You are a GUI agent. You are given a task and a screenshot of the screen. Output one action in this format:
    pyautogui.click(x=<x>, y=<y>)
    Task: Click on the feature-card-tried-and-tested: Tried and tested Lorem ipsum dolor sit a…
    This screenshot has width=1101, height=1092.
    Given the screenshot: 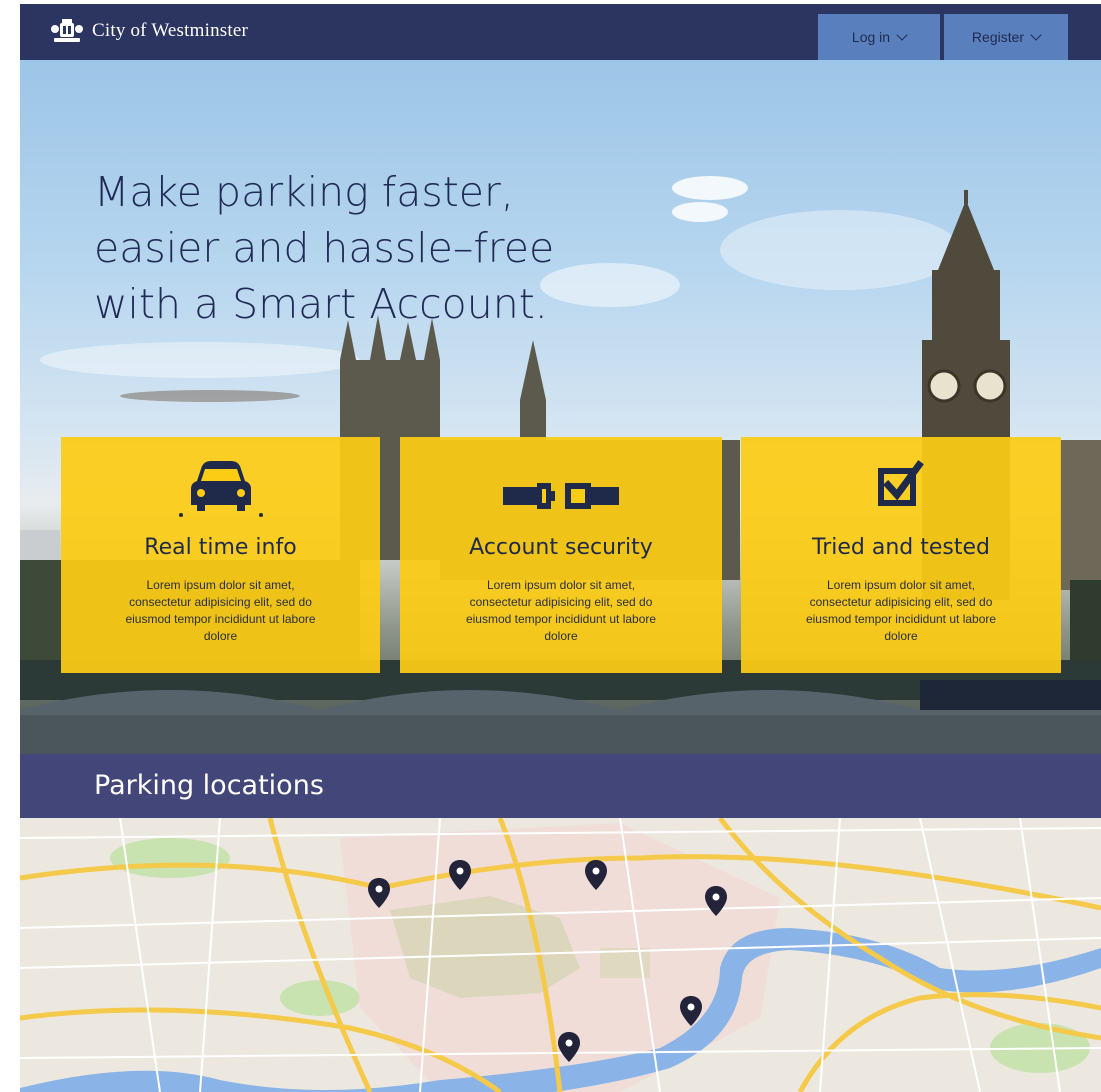 What is the action you would take?
    pyautogui.click(x=901, y=555)
    